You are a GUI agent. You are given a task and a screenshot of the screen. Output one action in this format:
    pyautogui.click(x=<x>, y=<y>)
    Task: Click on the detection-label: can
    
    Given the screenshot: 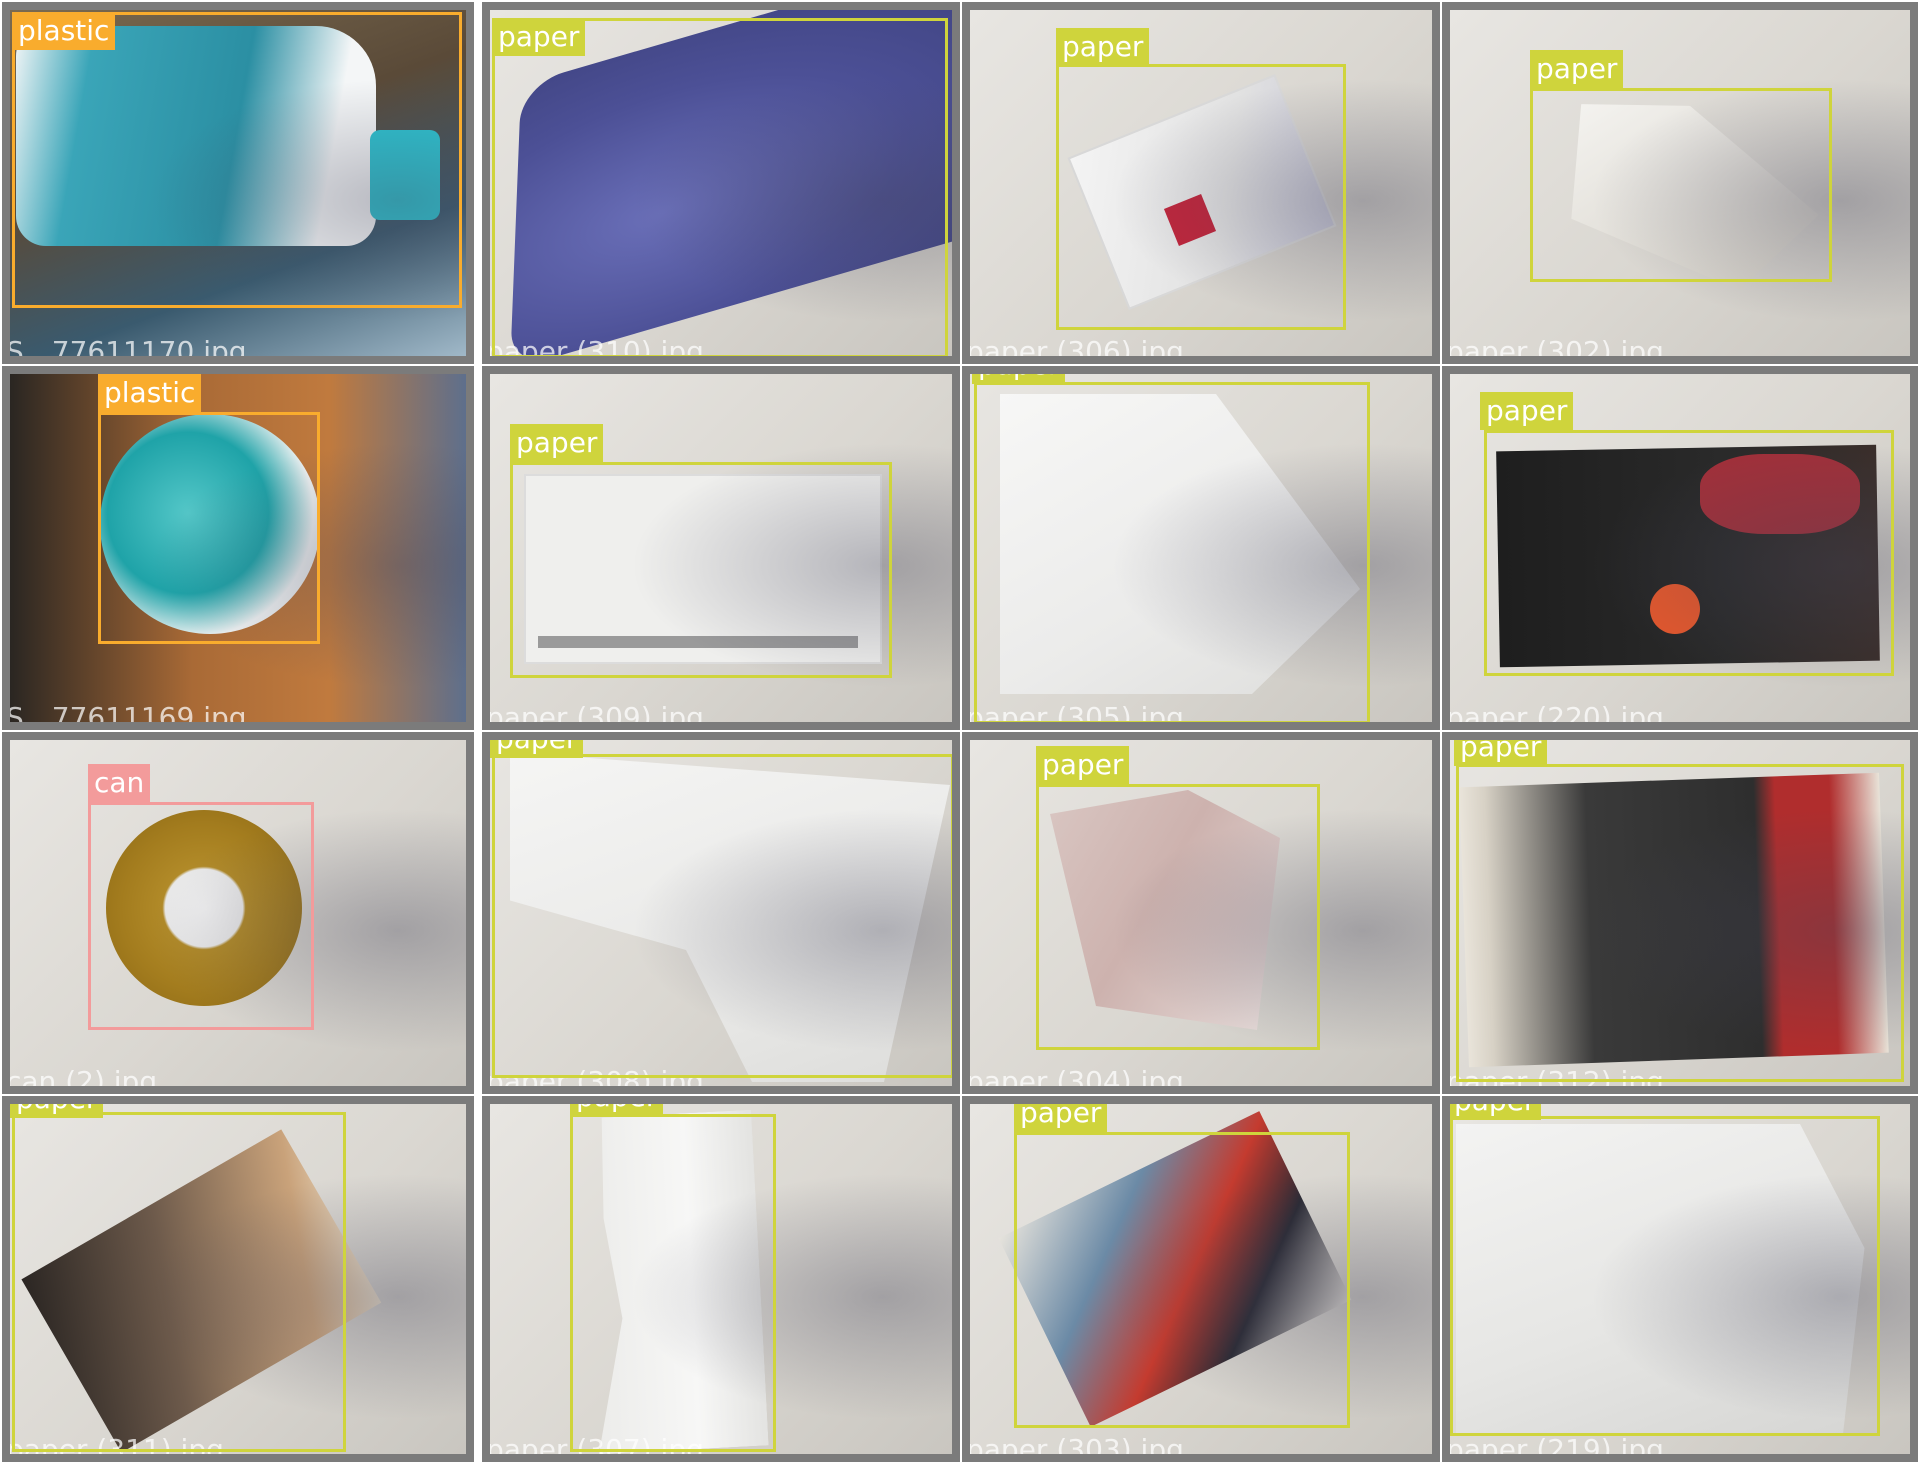 What is the action you would take?
    pyautogui.click(x=119, y=783)
    